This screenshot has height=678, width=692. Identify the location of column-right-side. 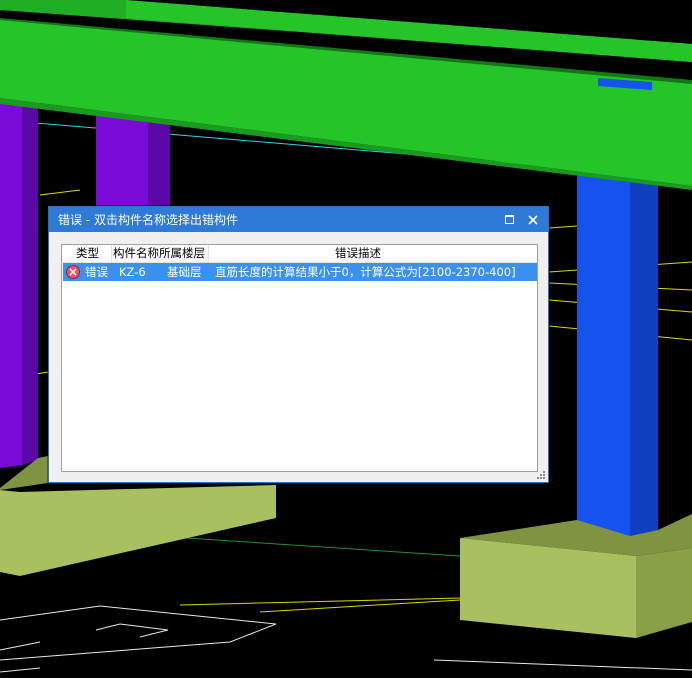
(644, 354).